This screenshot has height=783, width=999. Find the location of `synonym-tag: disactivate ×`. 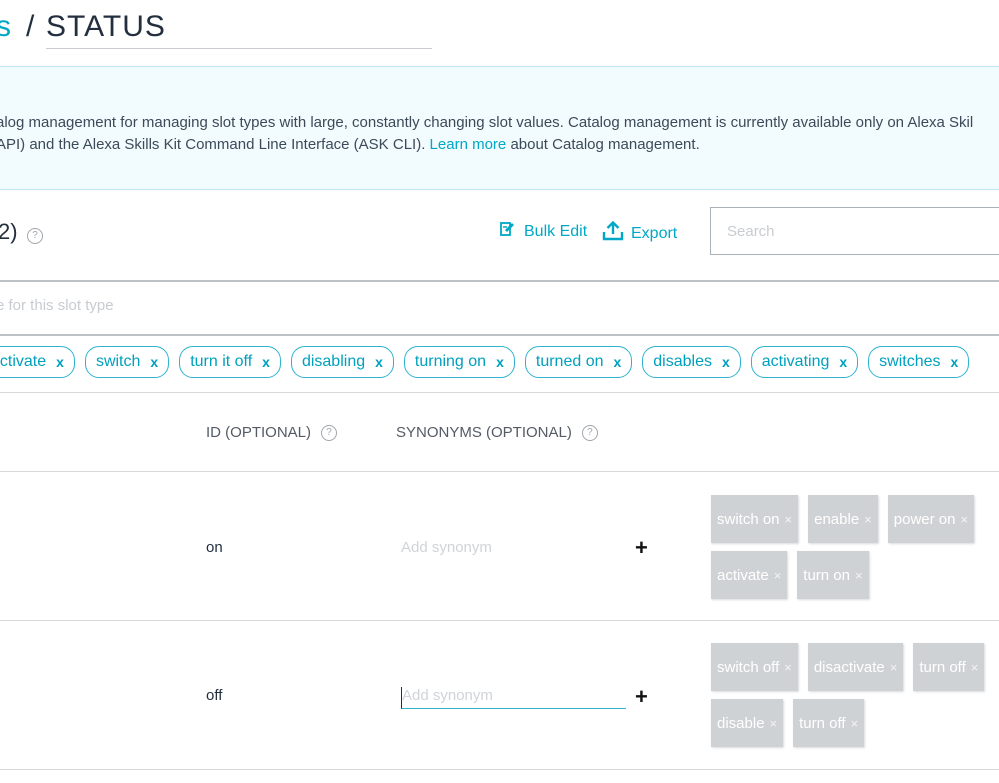

synonym-tag: disactivate × is located at coordinates (855, 667).